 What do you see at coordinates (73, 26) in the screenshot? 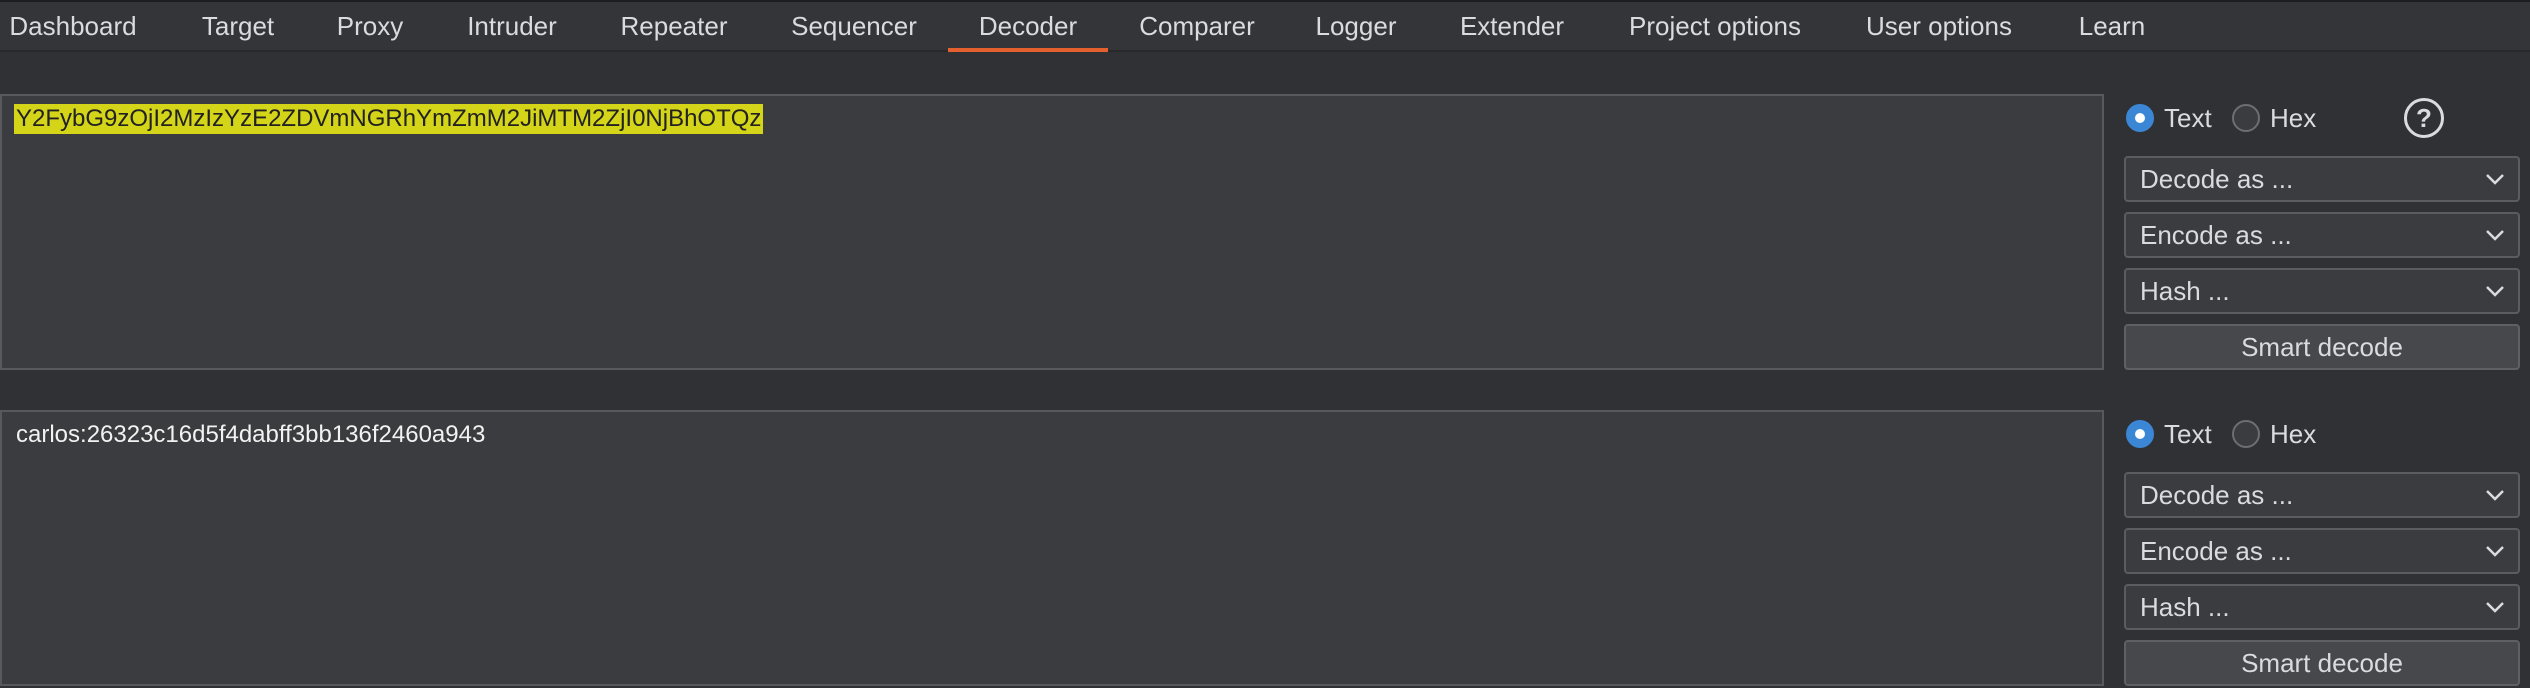
I see `tab-dashboard: Dashboard` at bounding box center [73, 26].